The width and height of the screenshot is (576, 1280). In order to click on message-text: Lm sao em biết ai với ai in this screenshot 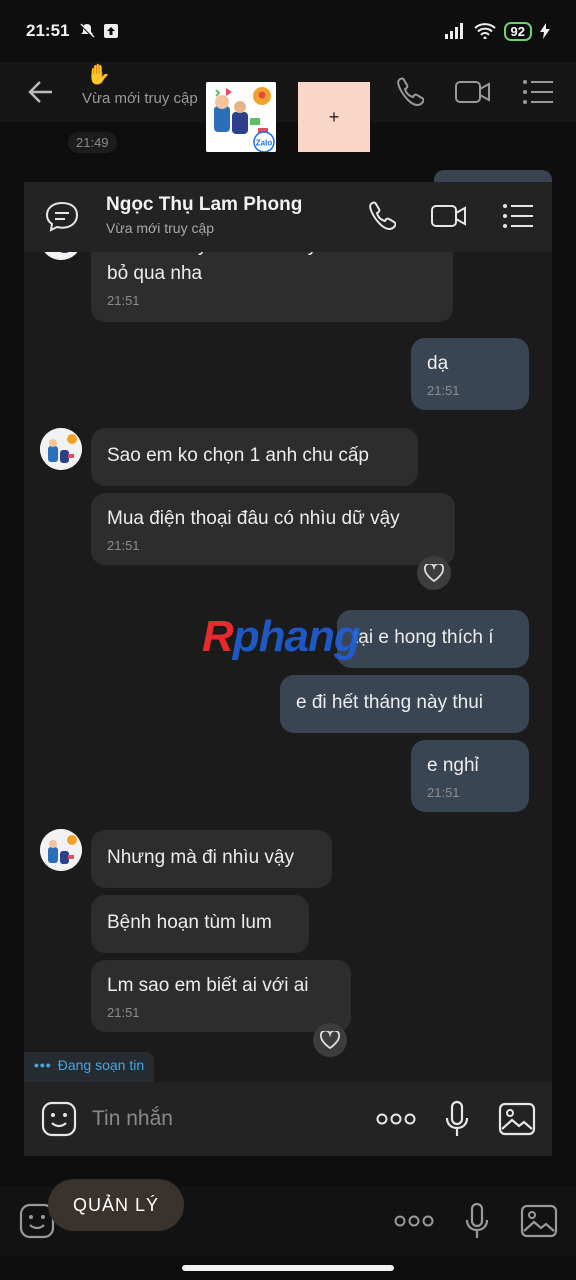, I will do `click(208, 985)`.